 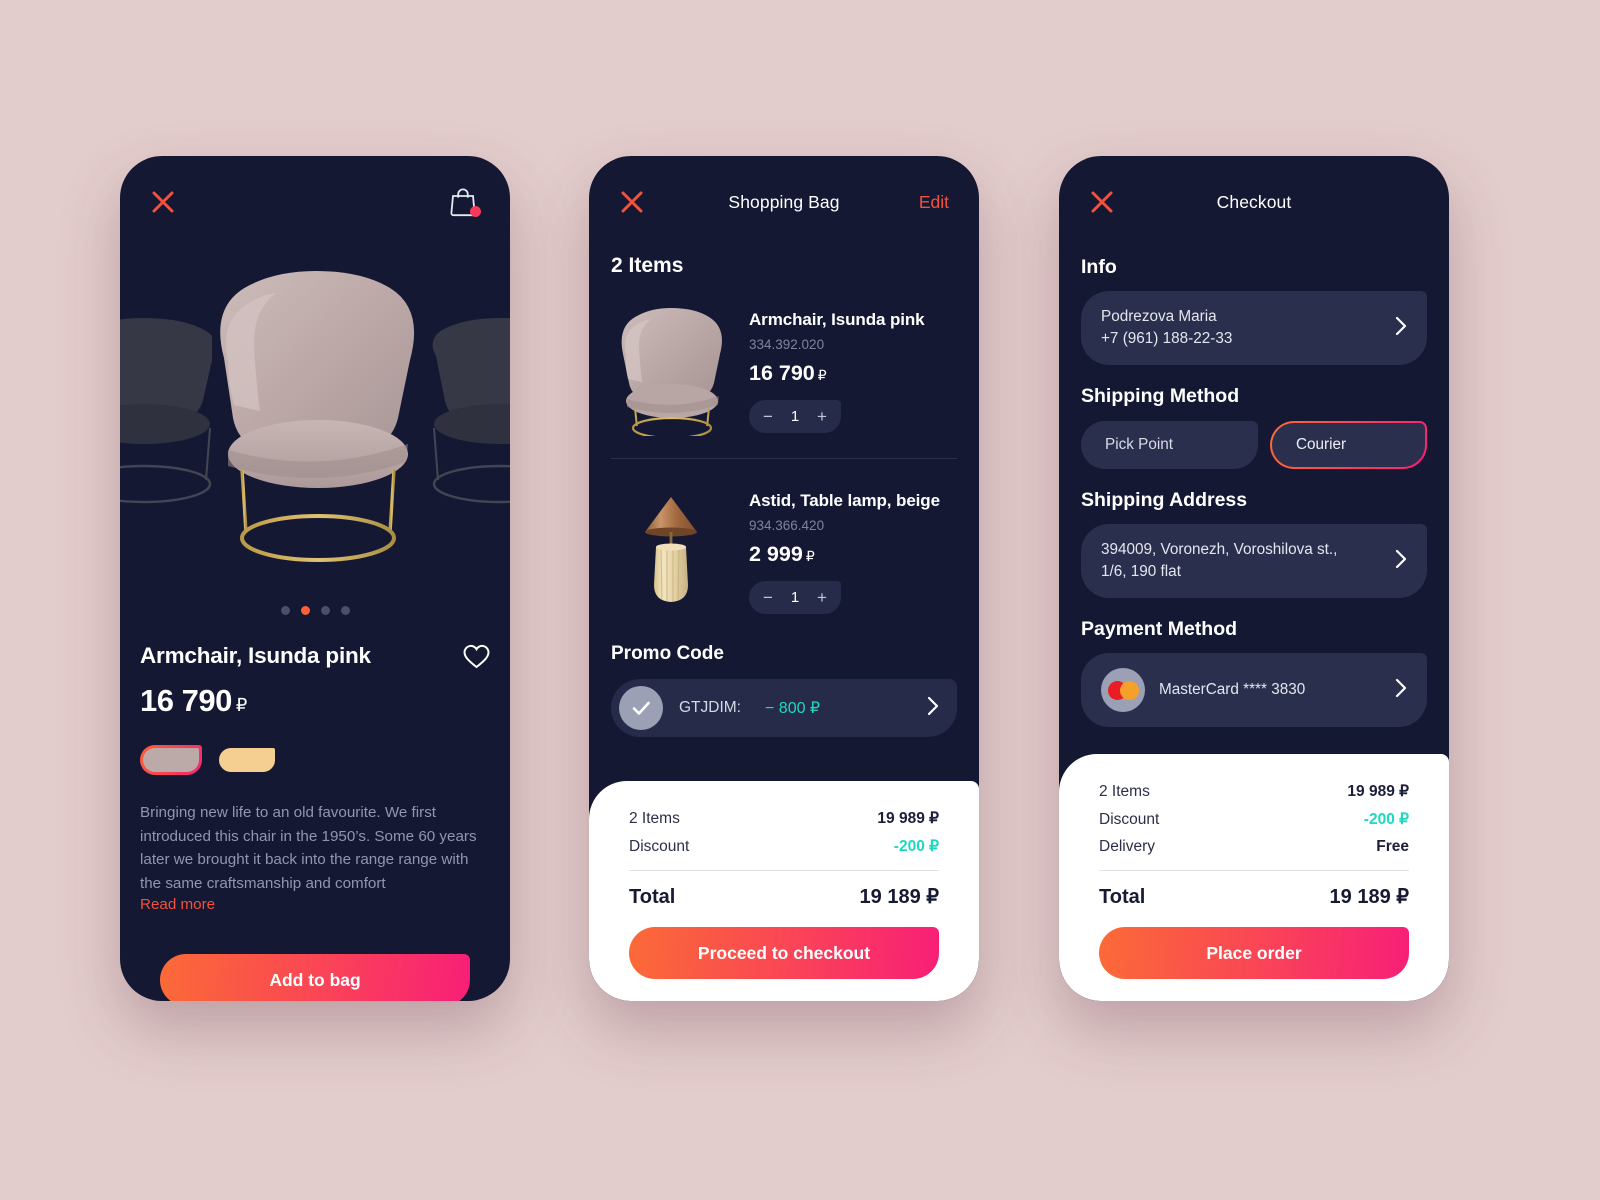 I want to click on swatch-beige-chip, so click(x=247, y=760).